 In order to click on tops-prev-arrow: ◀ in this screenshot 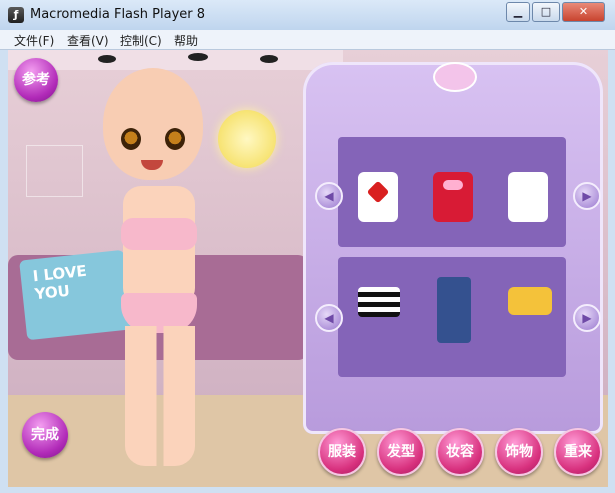, I will do `click(329, 196)`.